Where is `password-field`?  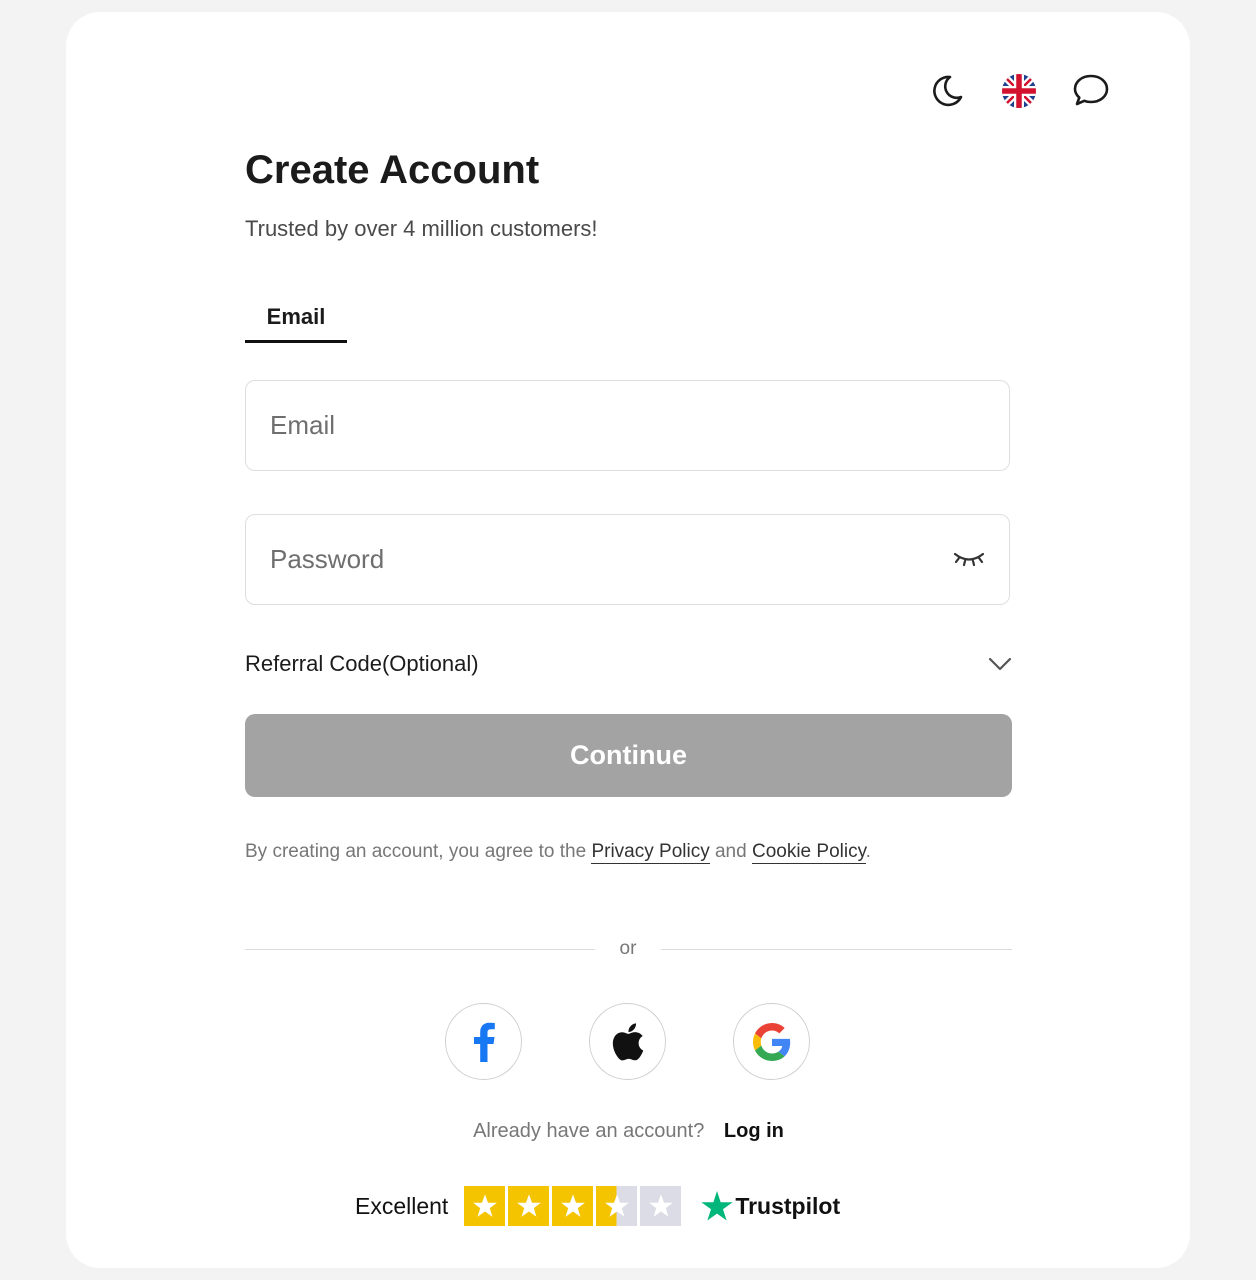 password-field is located at coordinates (627, 559).